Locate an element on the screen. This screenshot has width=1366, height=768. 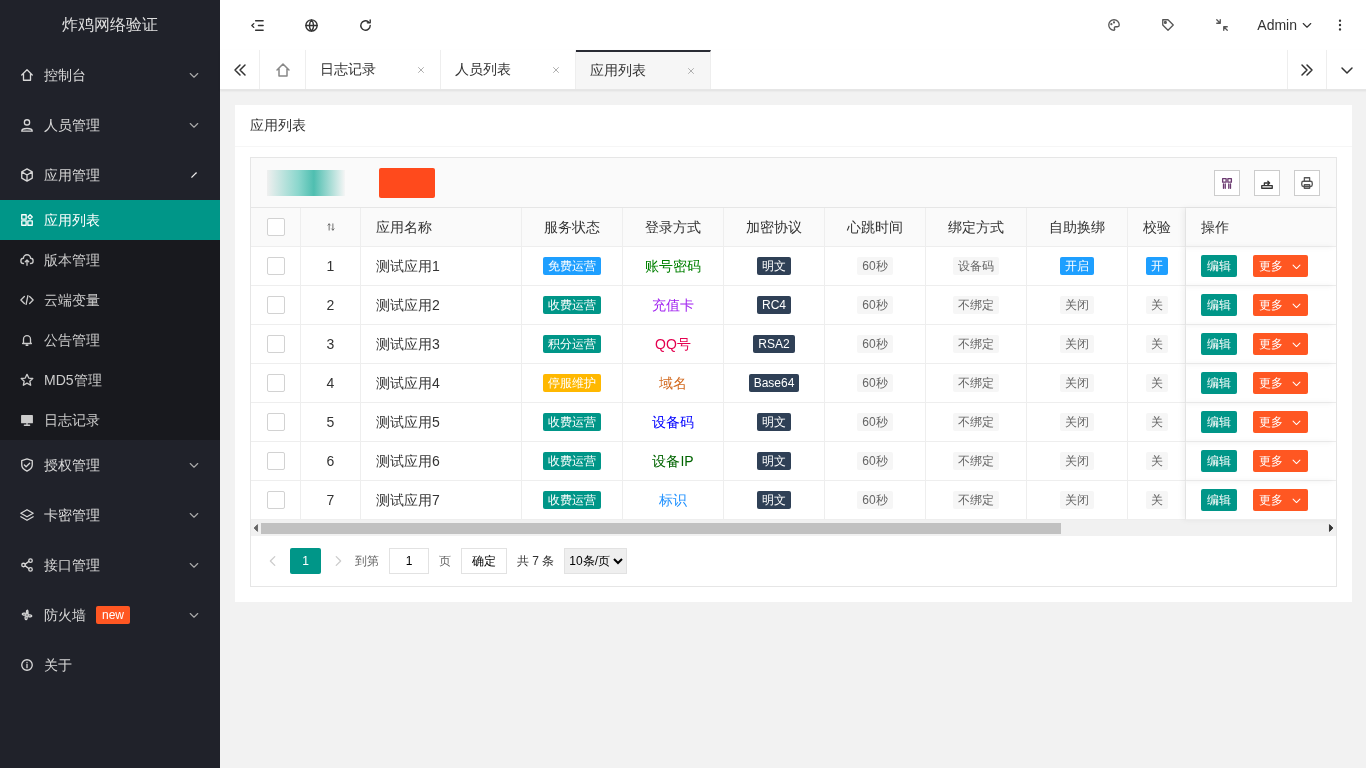
print-icon is located at coordinates (1307, 182).